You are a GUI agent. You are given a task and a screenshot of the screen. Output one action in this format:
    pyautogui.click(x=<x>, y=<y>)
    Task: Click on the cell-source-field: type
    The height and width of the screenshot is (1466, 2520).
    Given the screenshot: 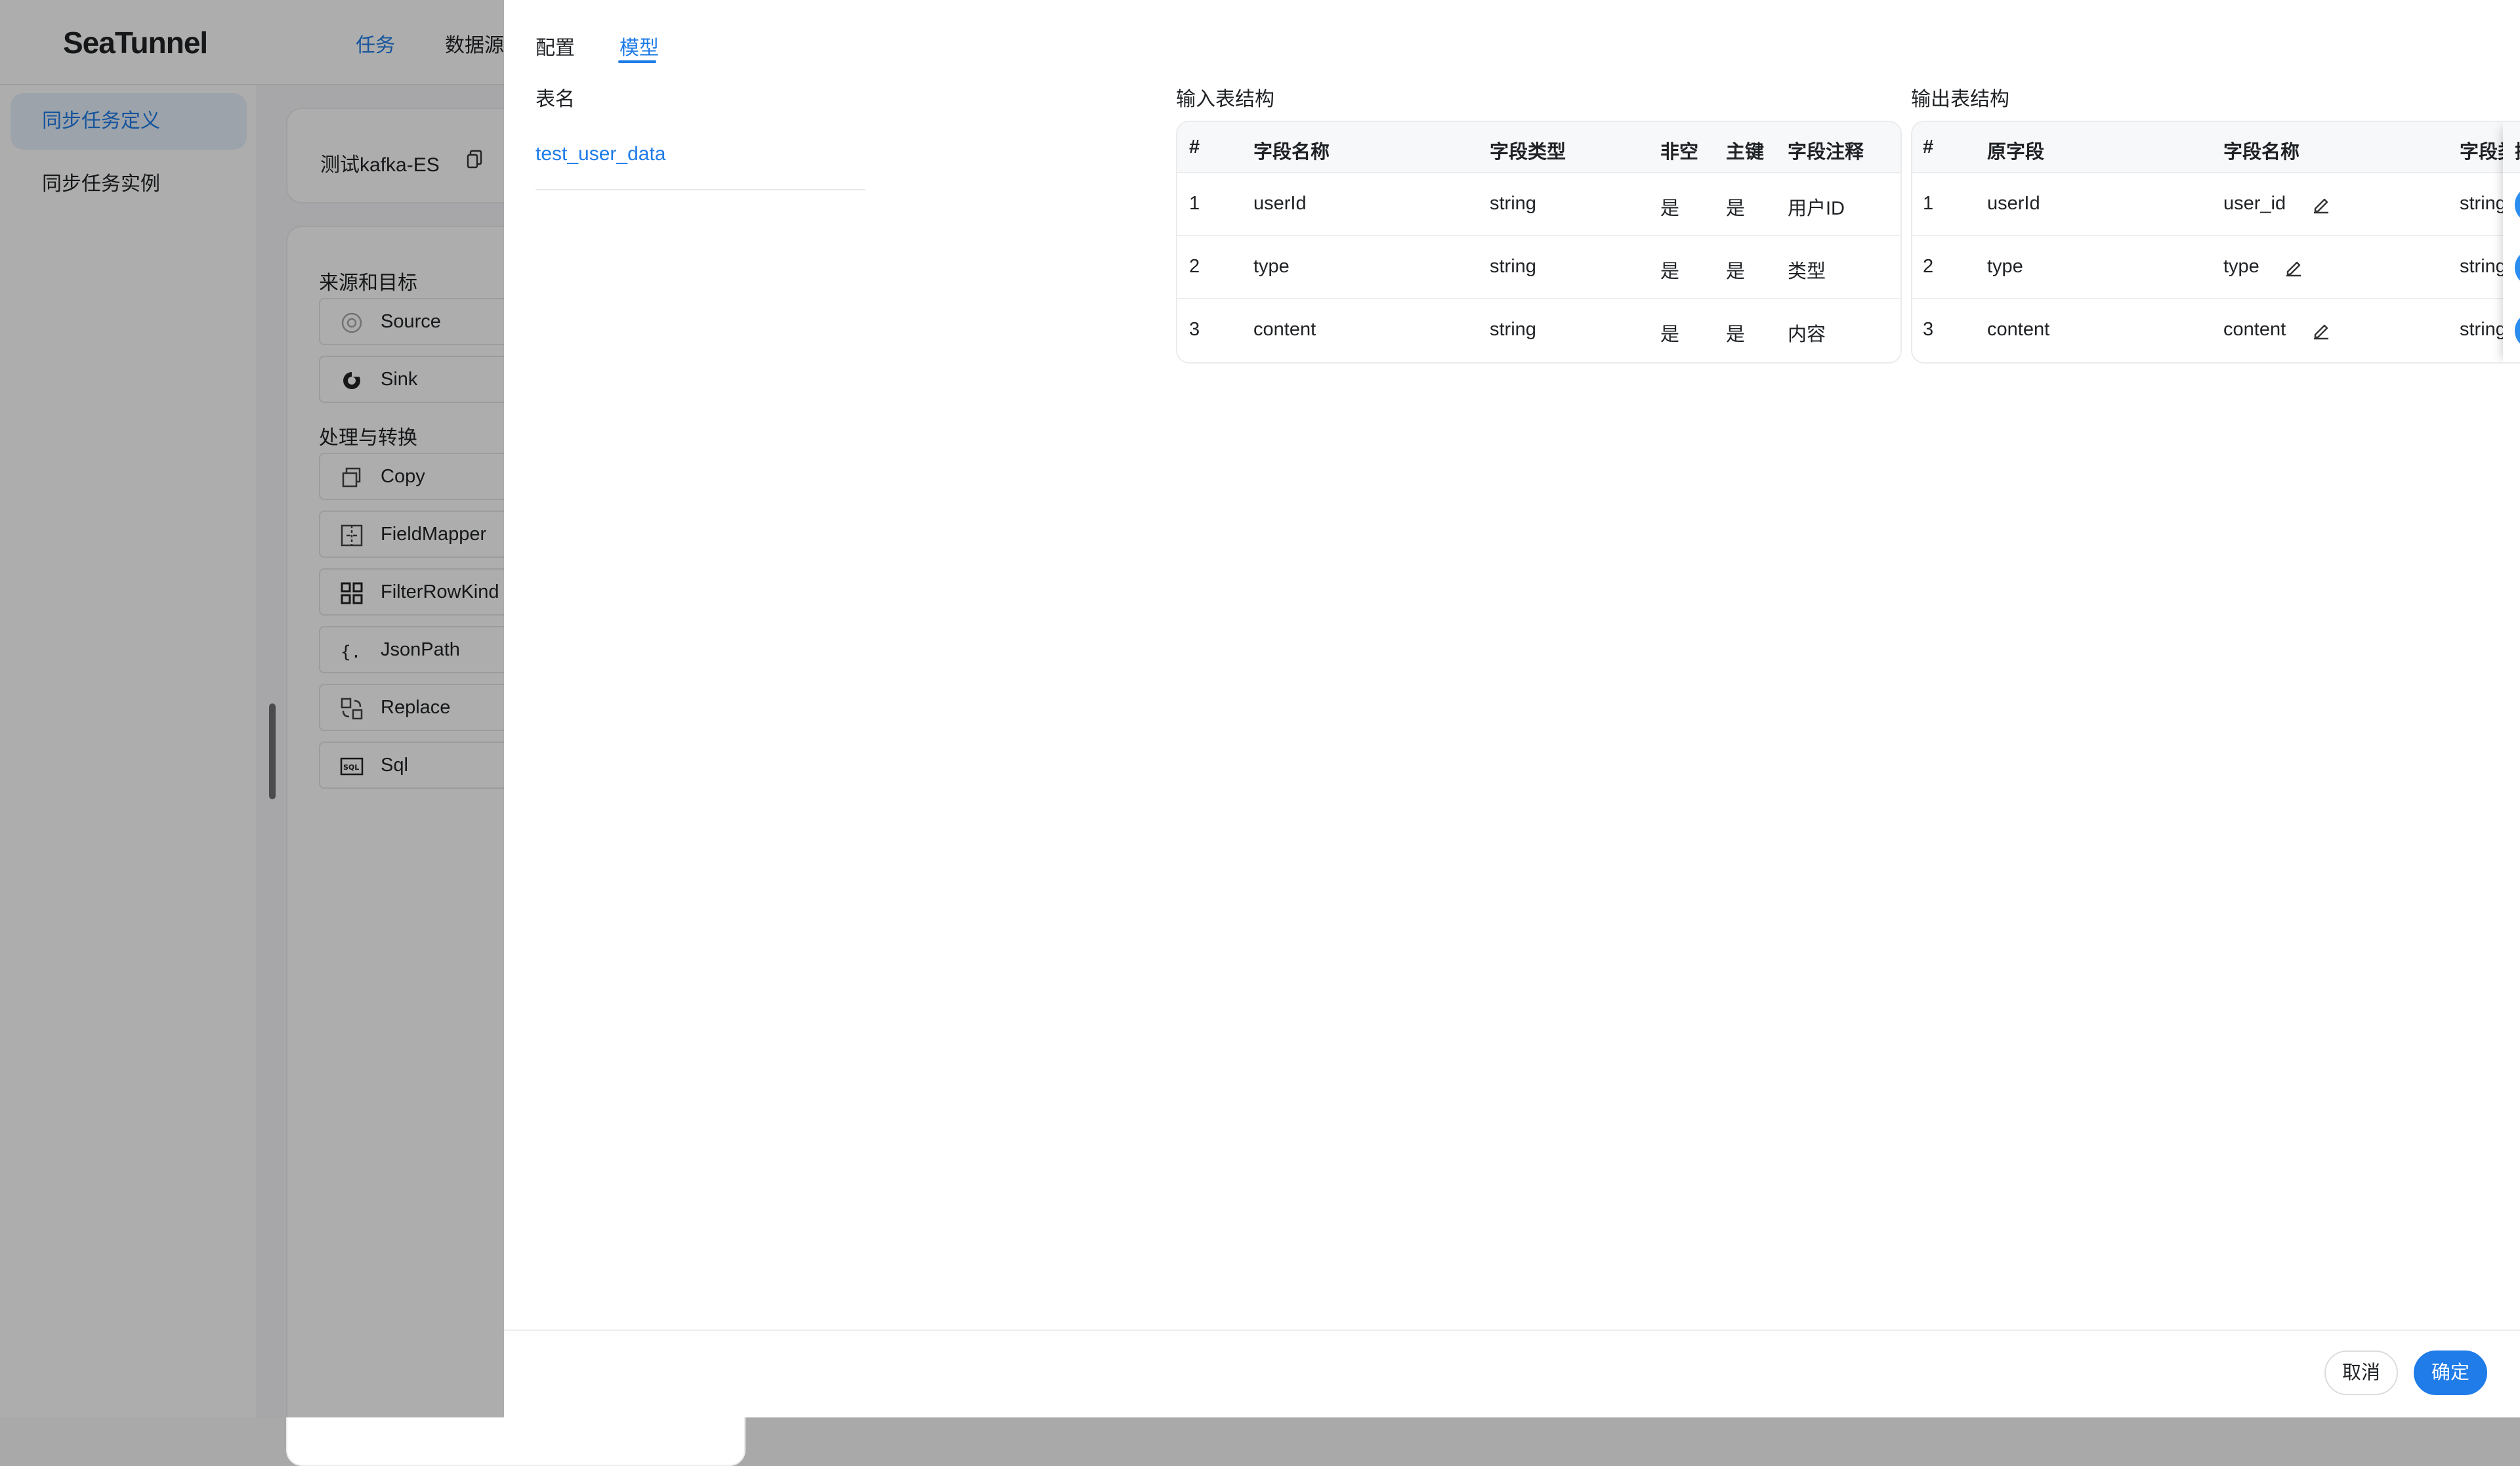 What is the action you would take?
    pyautogui.click(x=2005, y=266)
    